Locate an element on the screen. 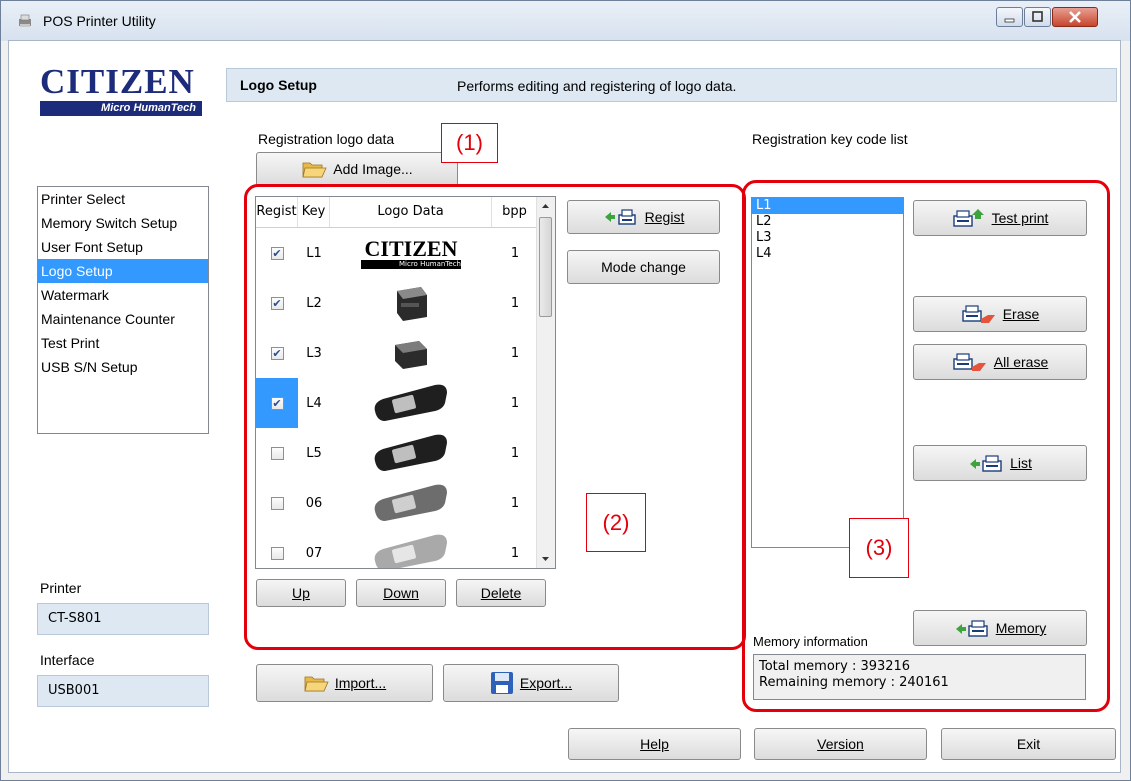 The image size is (1131, 781). total-memory: Total memory : 393216 is located at coordinates (835, 666).